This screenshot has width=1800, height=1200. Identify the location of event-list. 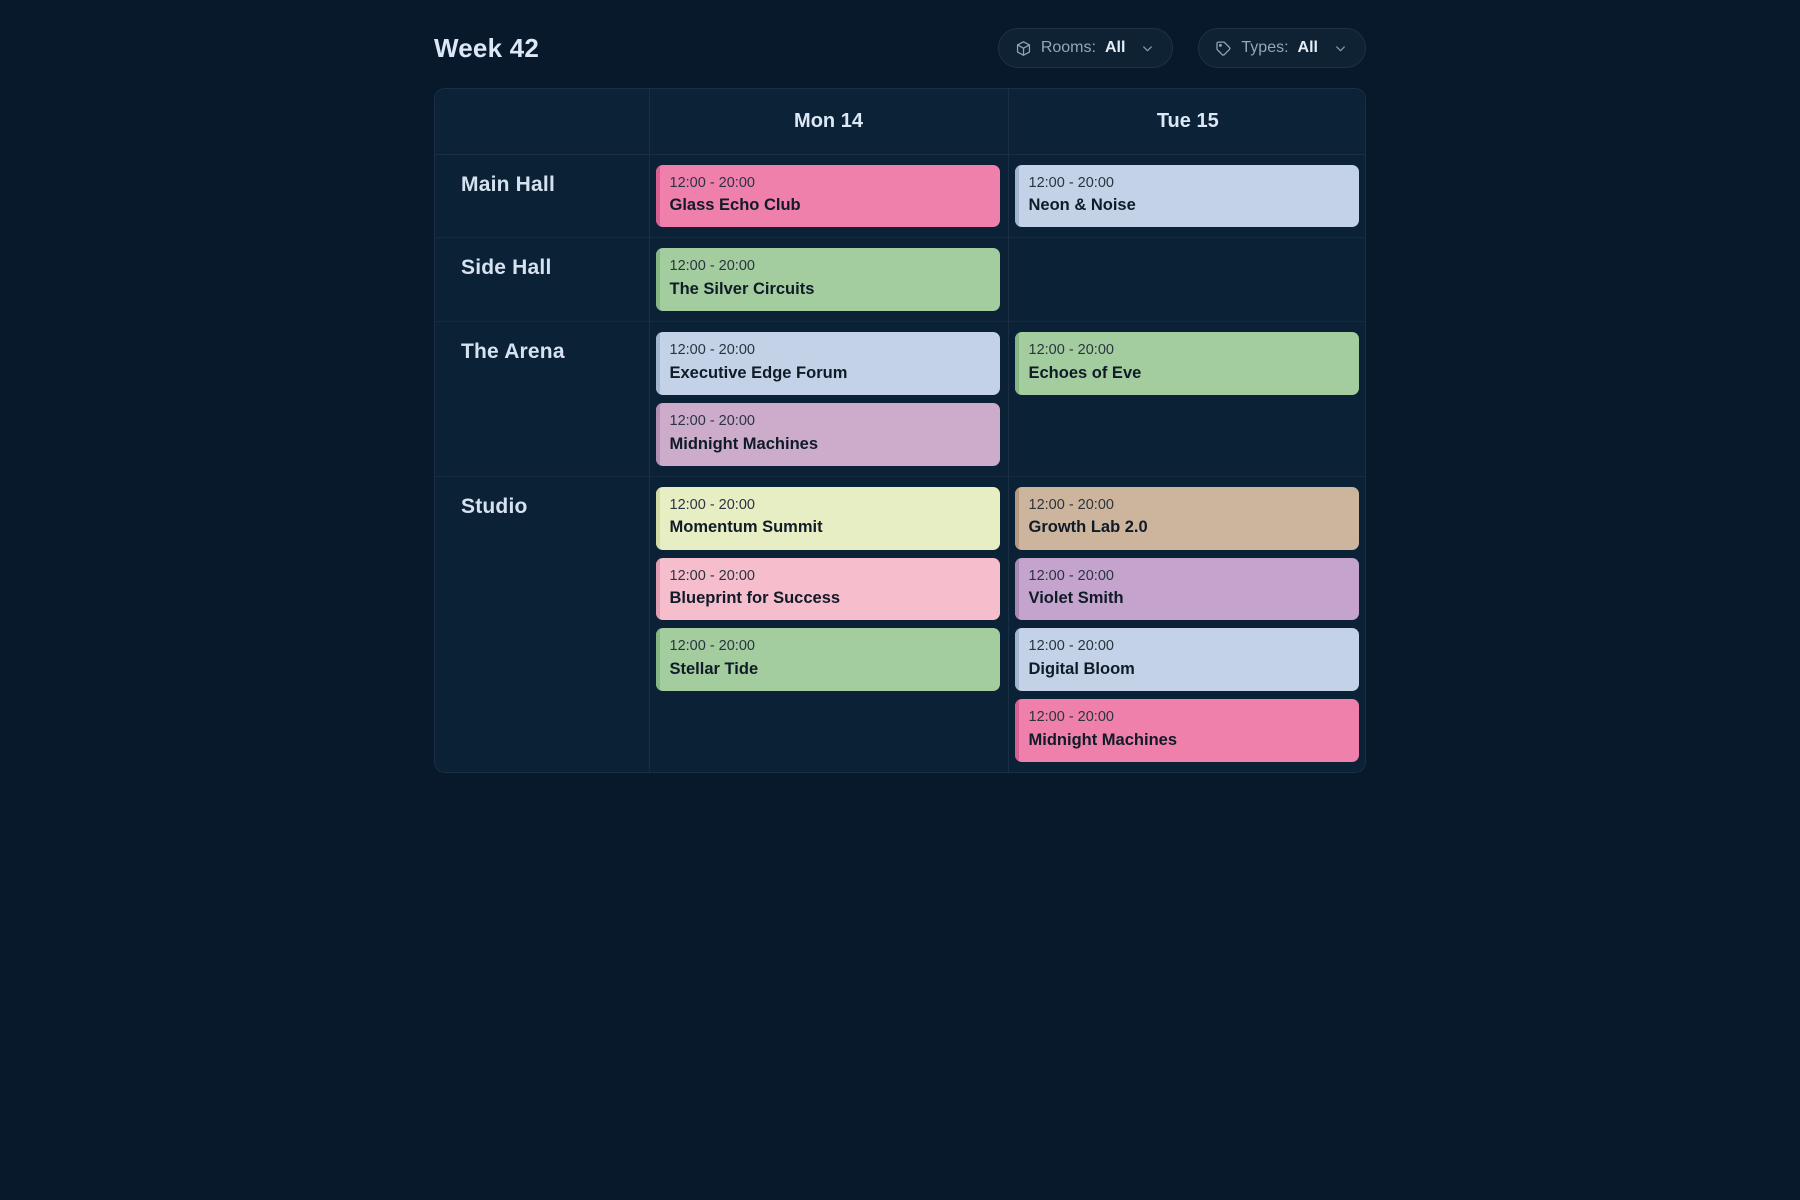
(1187, 248).